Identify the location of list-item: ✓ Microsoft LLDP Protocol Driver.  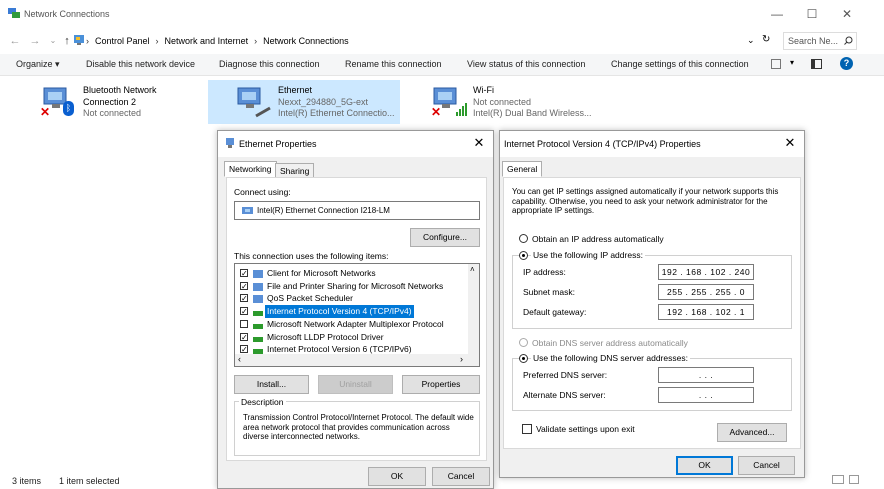
(352, 337).